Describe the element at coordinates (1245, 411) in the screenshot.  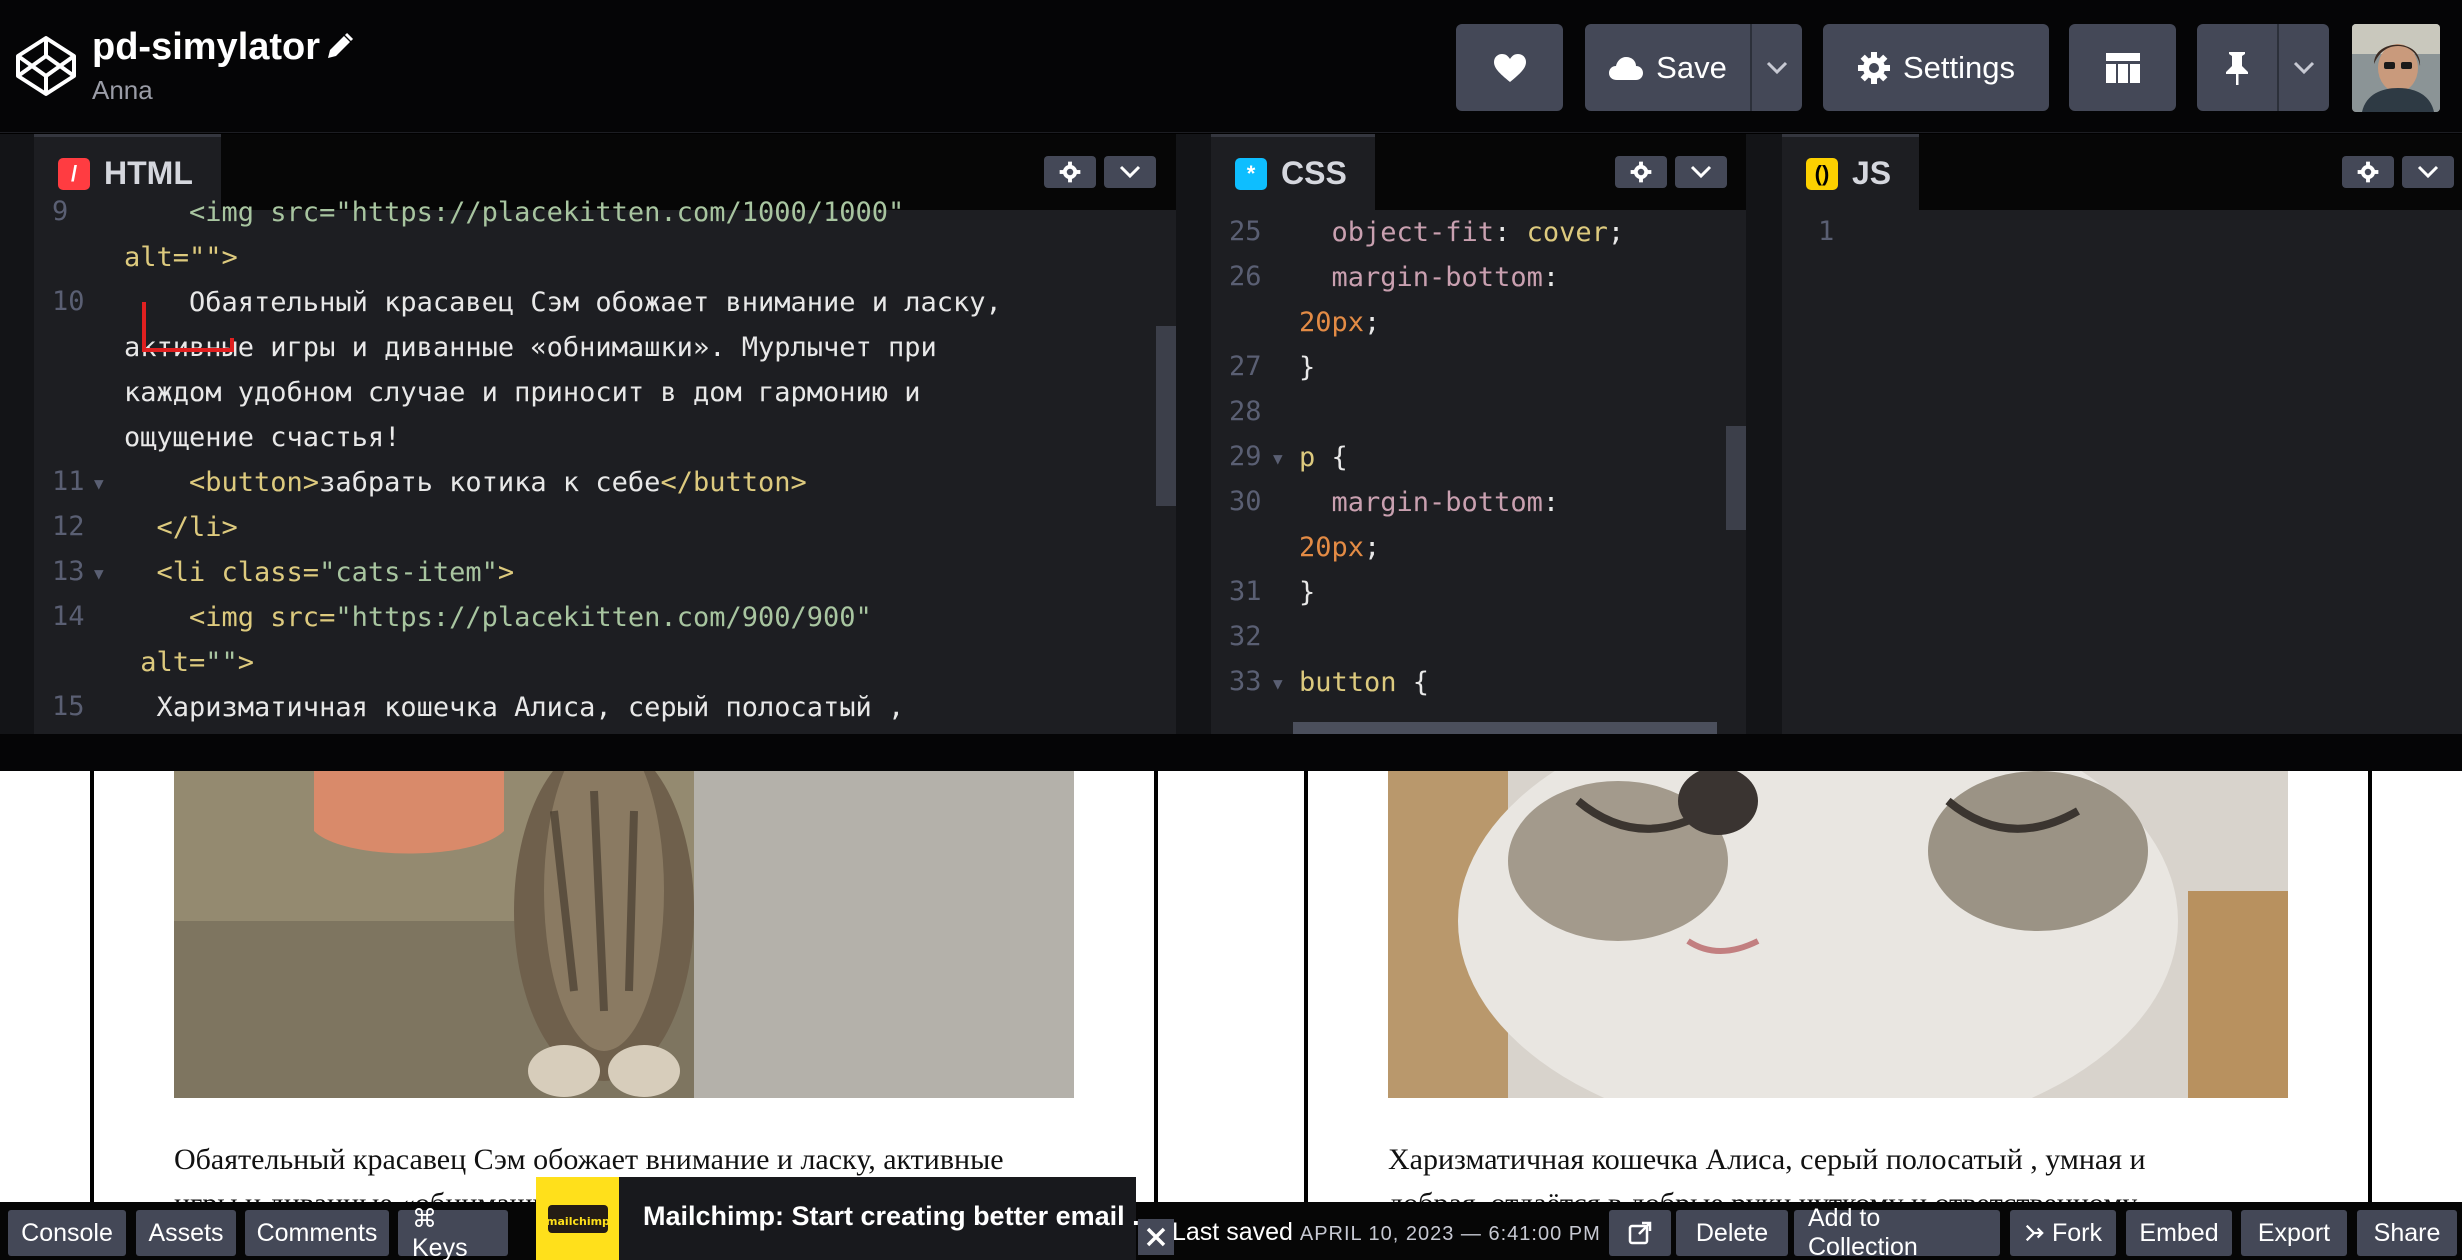
I see `line-number: 28` at that location.